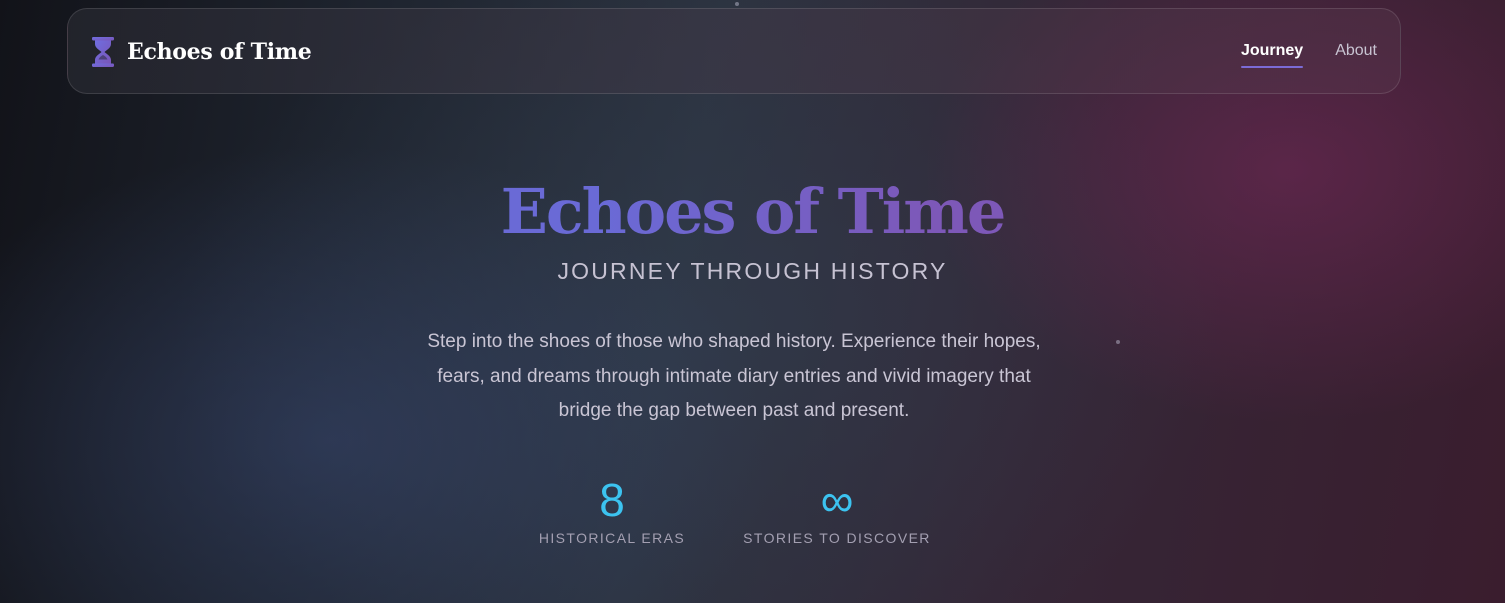 This screenshot has height=603, width=1505. Describe the element at coordinates (612, 500) in the screenshot. I see `stat-value: 8` at that location.